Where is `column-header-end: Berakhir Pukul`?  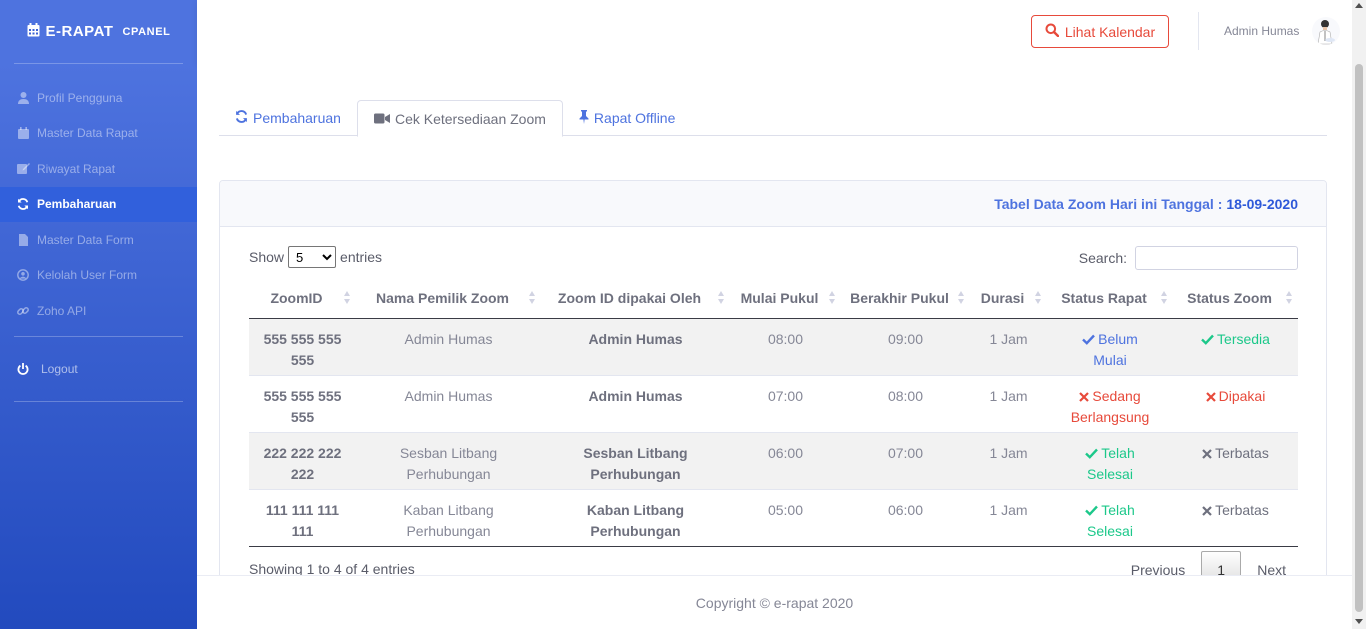 column-header-end: Berakhir Pukul is located at coordinates (905, 298).